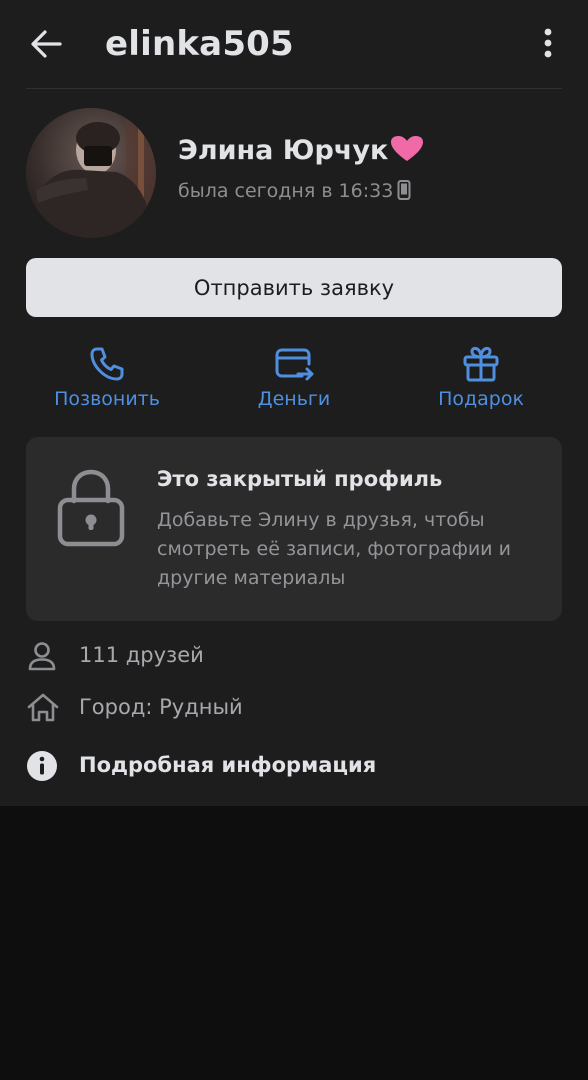 The height and width of the screenshot is (1080, 588). I want to click on user-icon, so click(42, 656).